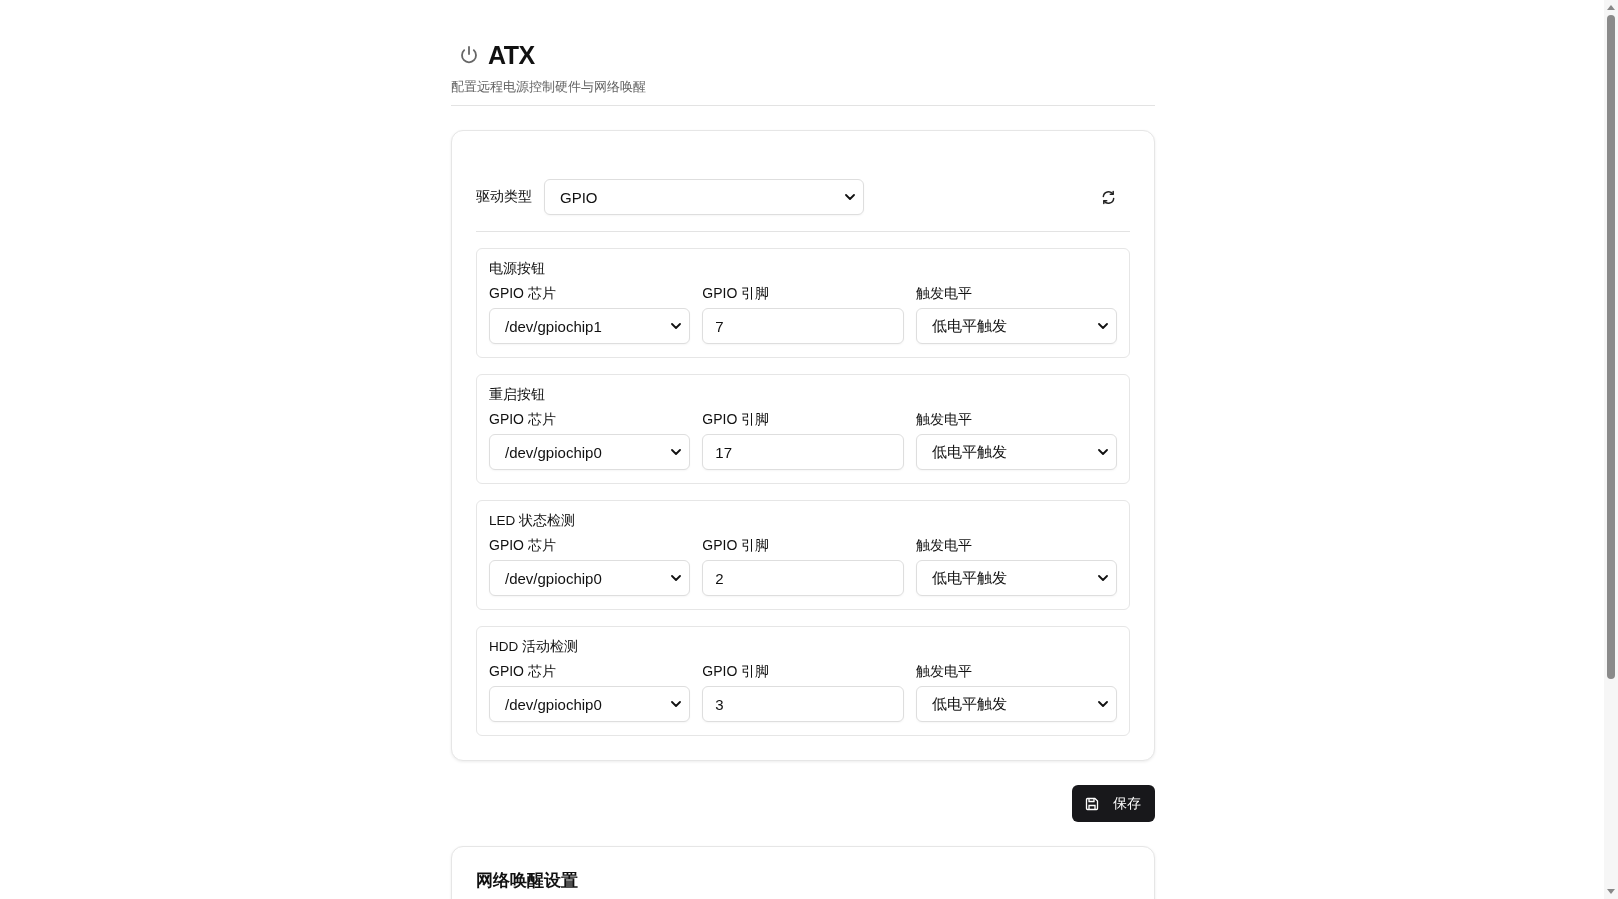  What do you see at coordinates (704, 197) in the screenshot?
I see `dropdown: GPIO` at bounding box center [704, 197].